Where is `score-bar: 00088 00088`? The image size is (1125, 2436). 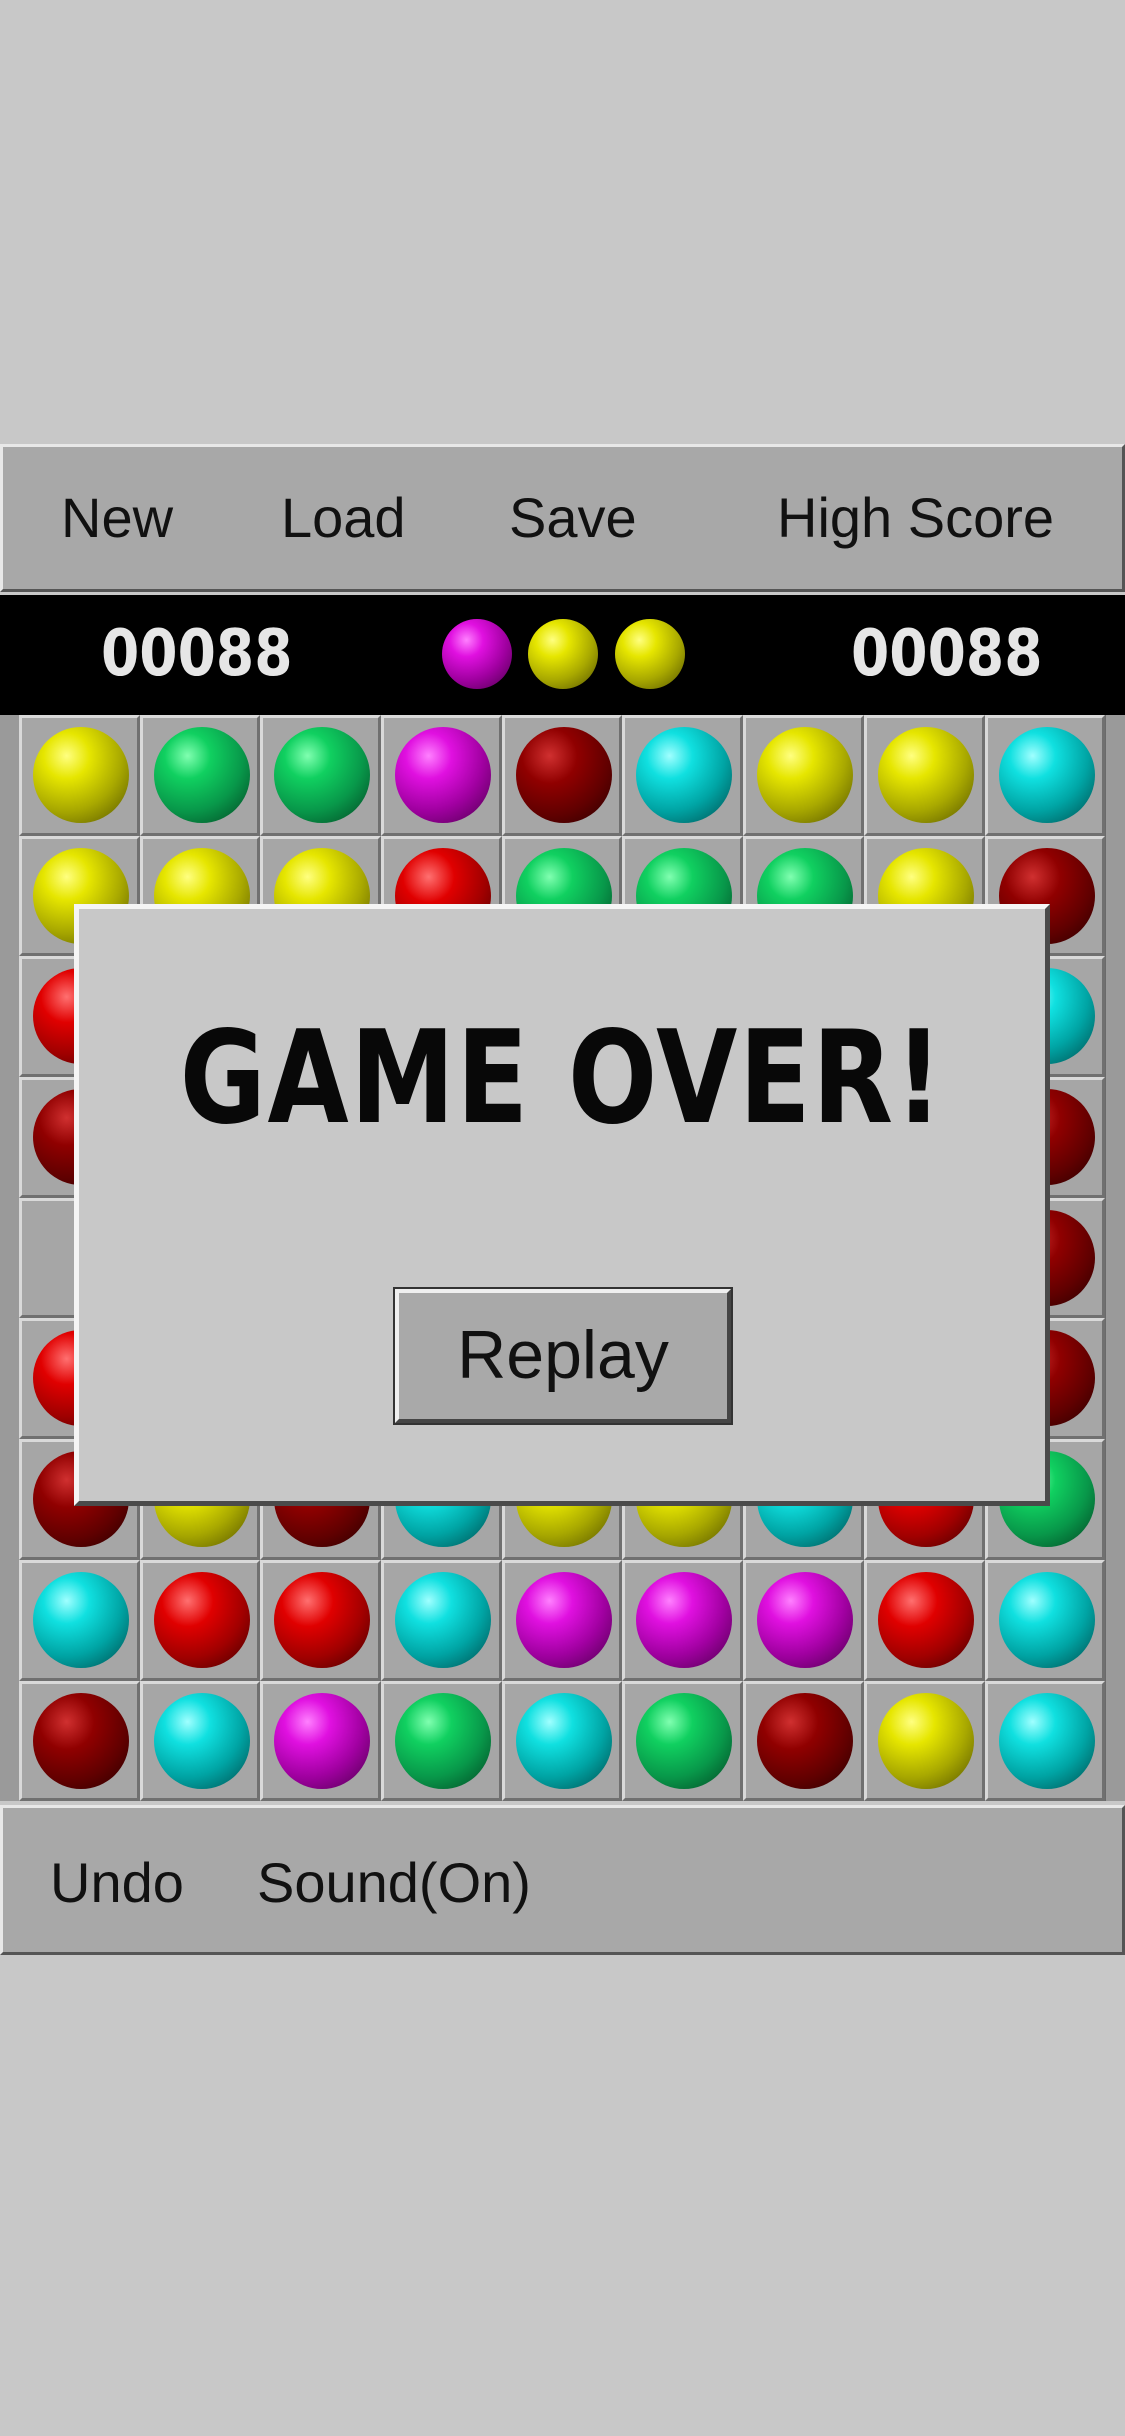 score-bar: 00088 00088 is located at coordinates (562, 655).